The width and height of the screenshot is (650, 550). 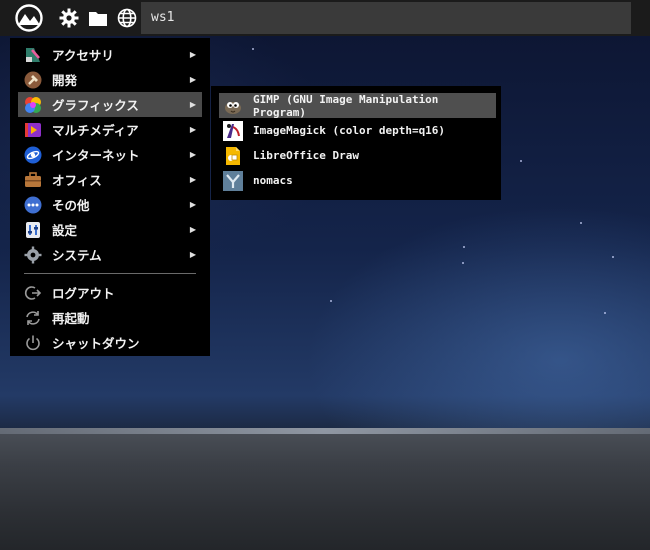 I want to click on menu-item-accessories: アクセサリ ▶, so click(x=110, y=54).